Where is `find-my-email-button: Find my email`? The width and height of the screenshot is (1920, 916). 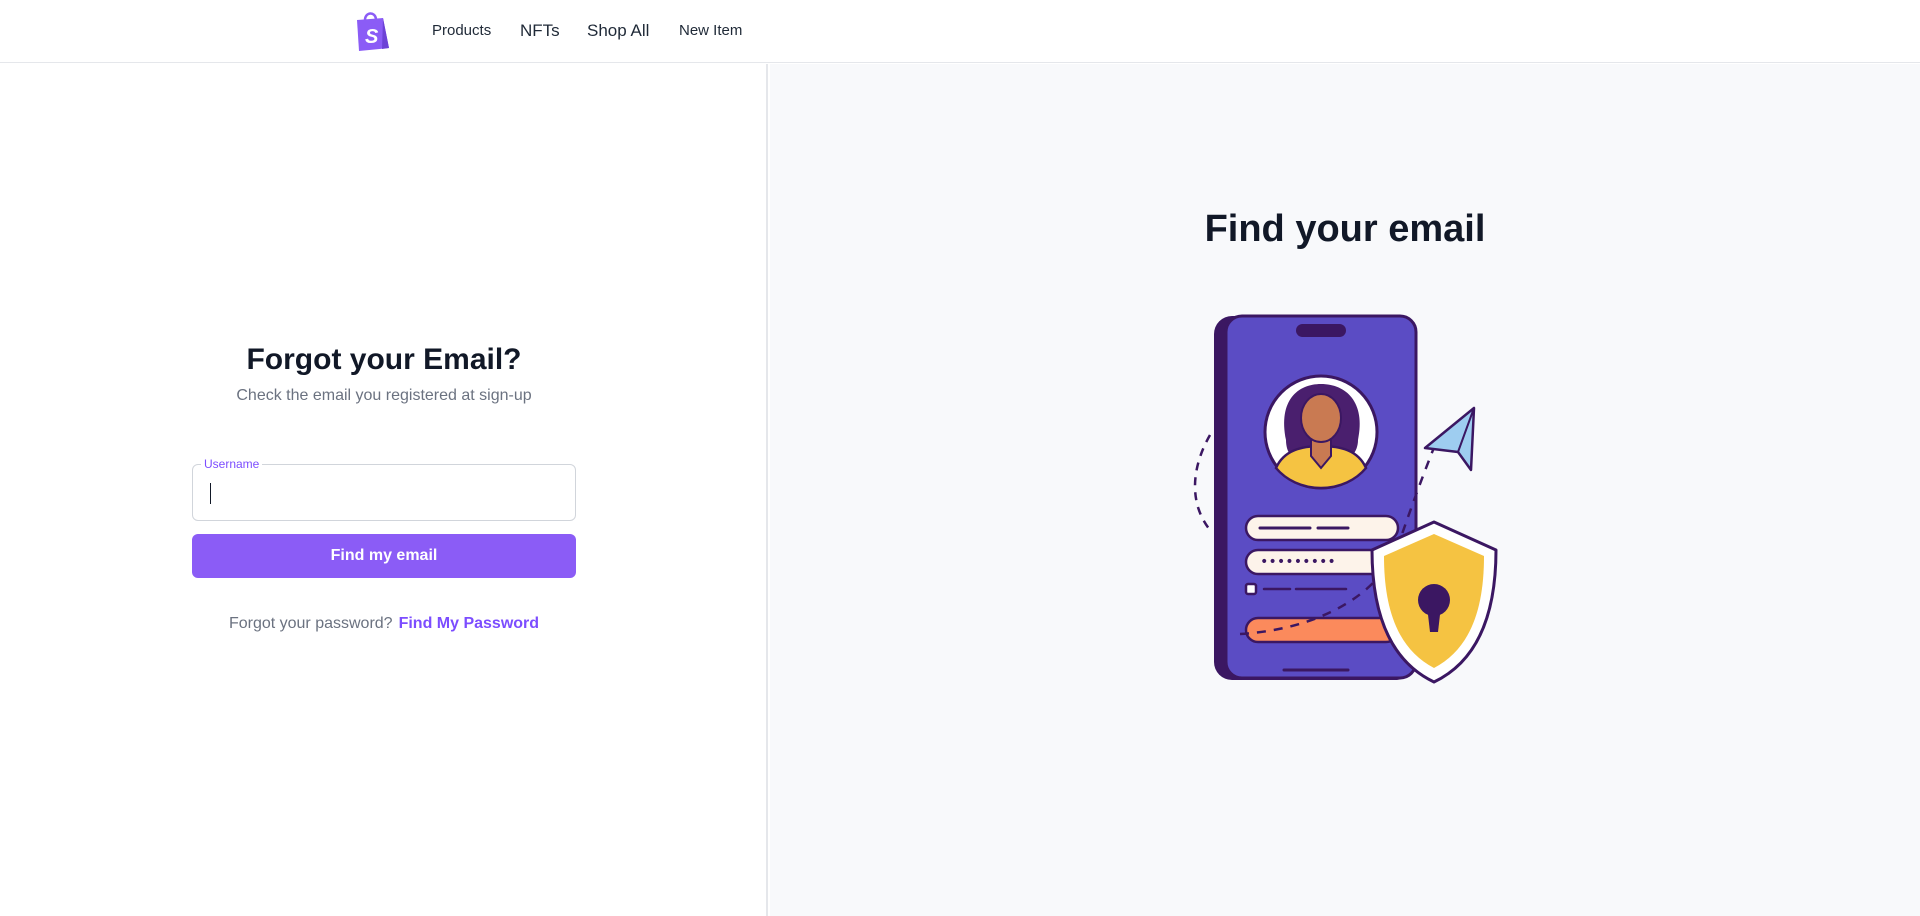 find-my-email-button: Find my email is located at coordinates (384, 556).